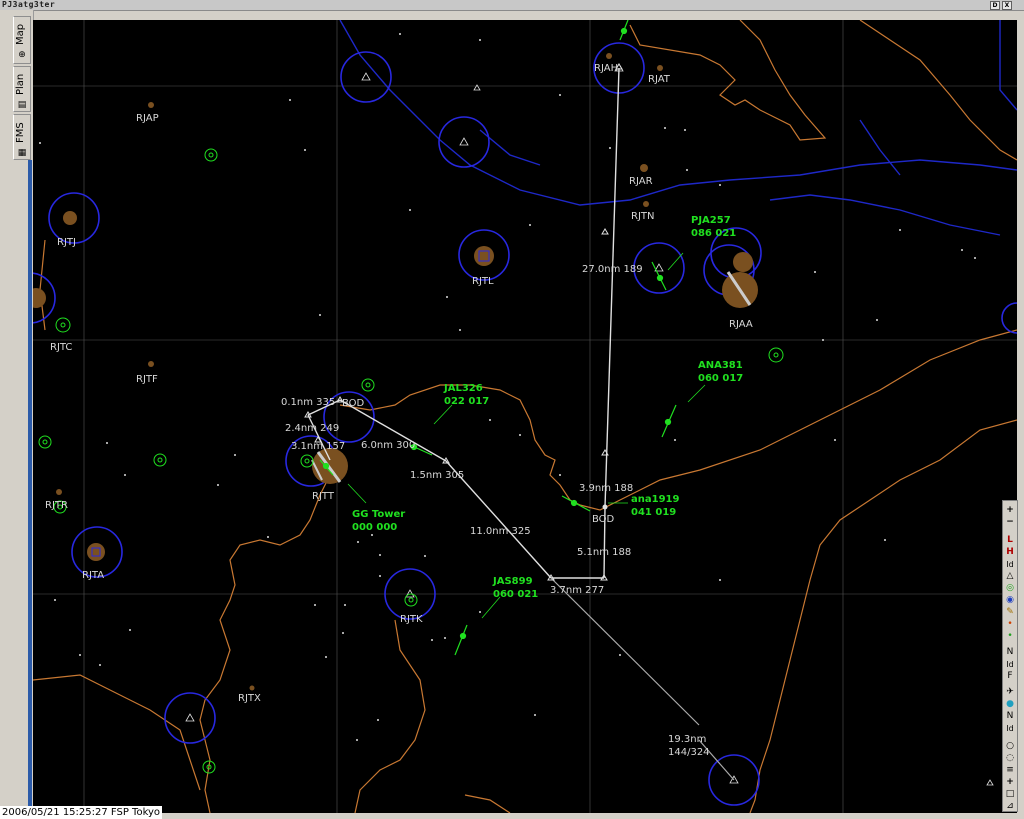 This screenshot has width=1024, height=819. What do you see at coordinates (1010, 758) in the screenshot?
I see `balloon-icon: ◌` at bounding box center [1010, 758].